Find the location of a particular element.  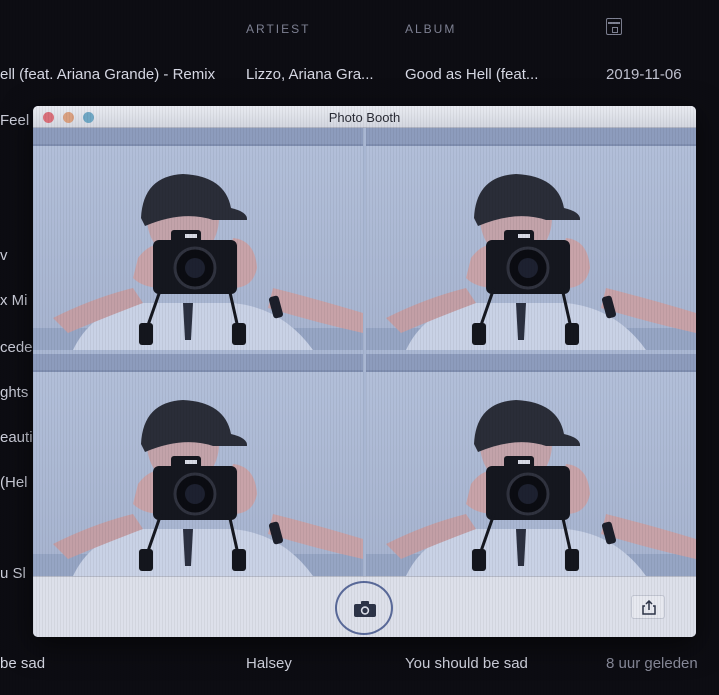

track-title-fragment: cede is located at coordinates (16, 347).